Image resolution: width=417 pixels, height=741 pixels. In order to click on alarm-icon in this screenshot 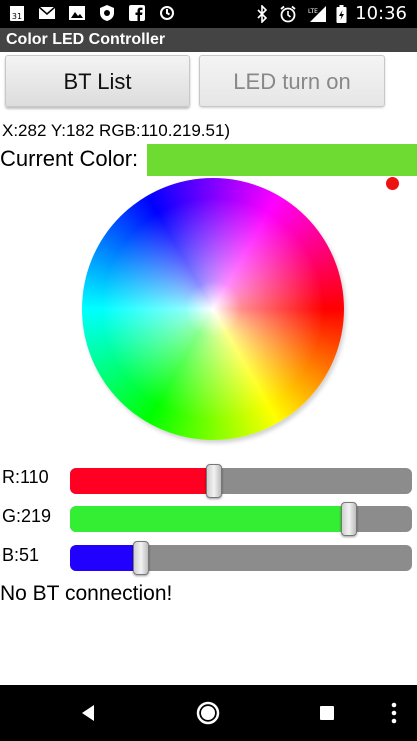, I will do `click(288, 14)`.